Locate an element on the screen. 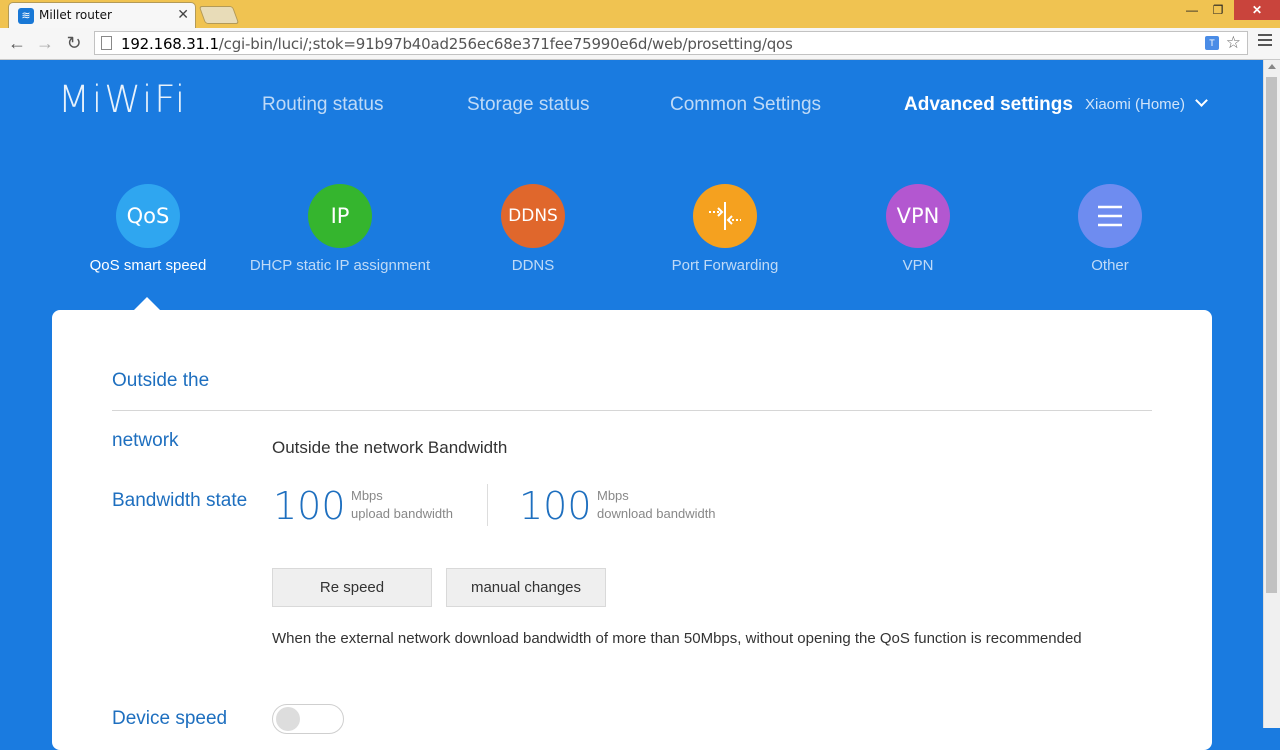 The width and height of the screenshot is (1280, 750). menu-icon is located at coordinates (1110, 216).